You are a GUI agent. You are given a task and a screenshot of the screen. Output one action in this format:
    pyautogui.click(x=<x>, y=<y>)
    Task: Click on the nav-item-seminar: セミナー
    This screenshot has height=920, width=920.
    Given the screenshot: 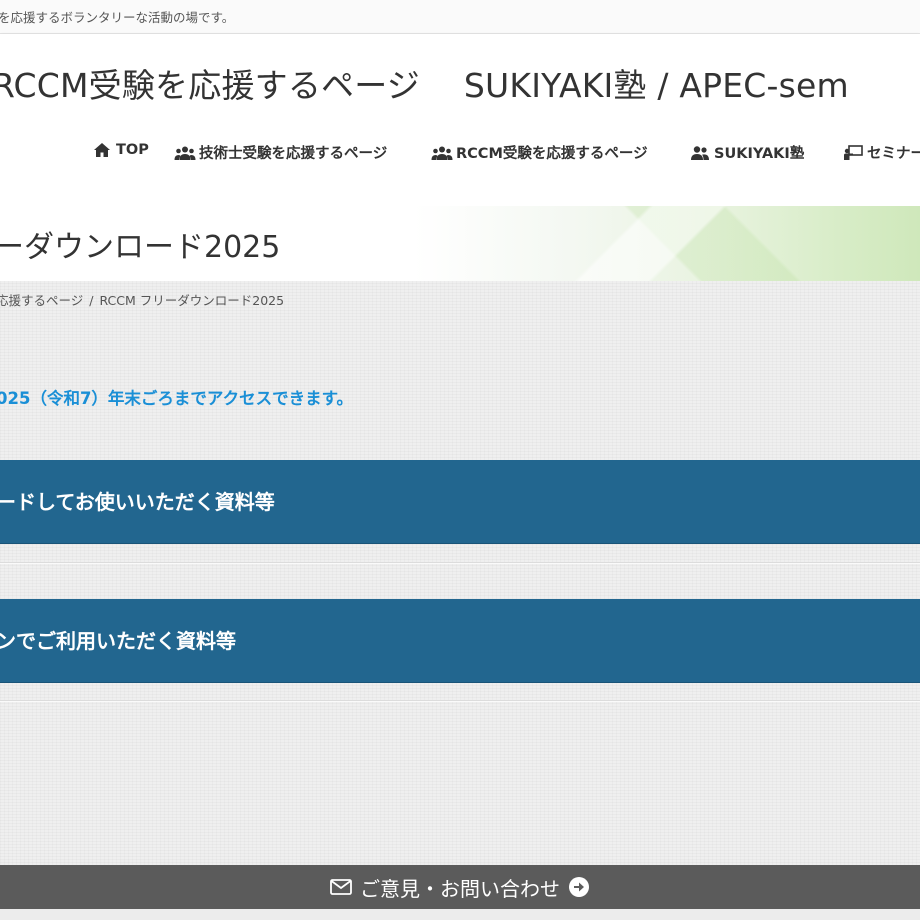 What is the action you would take?
    pyautogui.click(x=881, y=152)
    